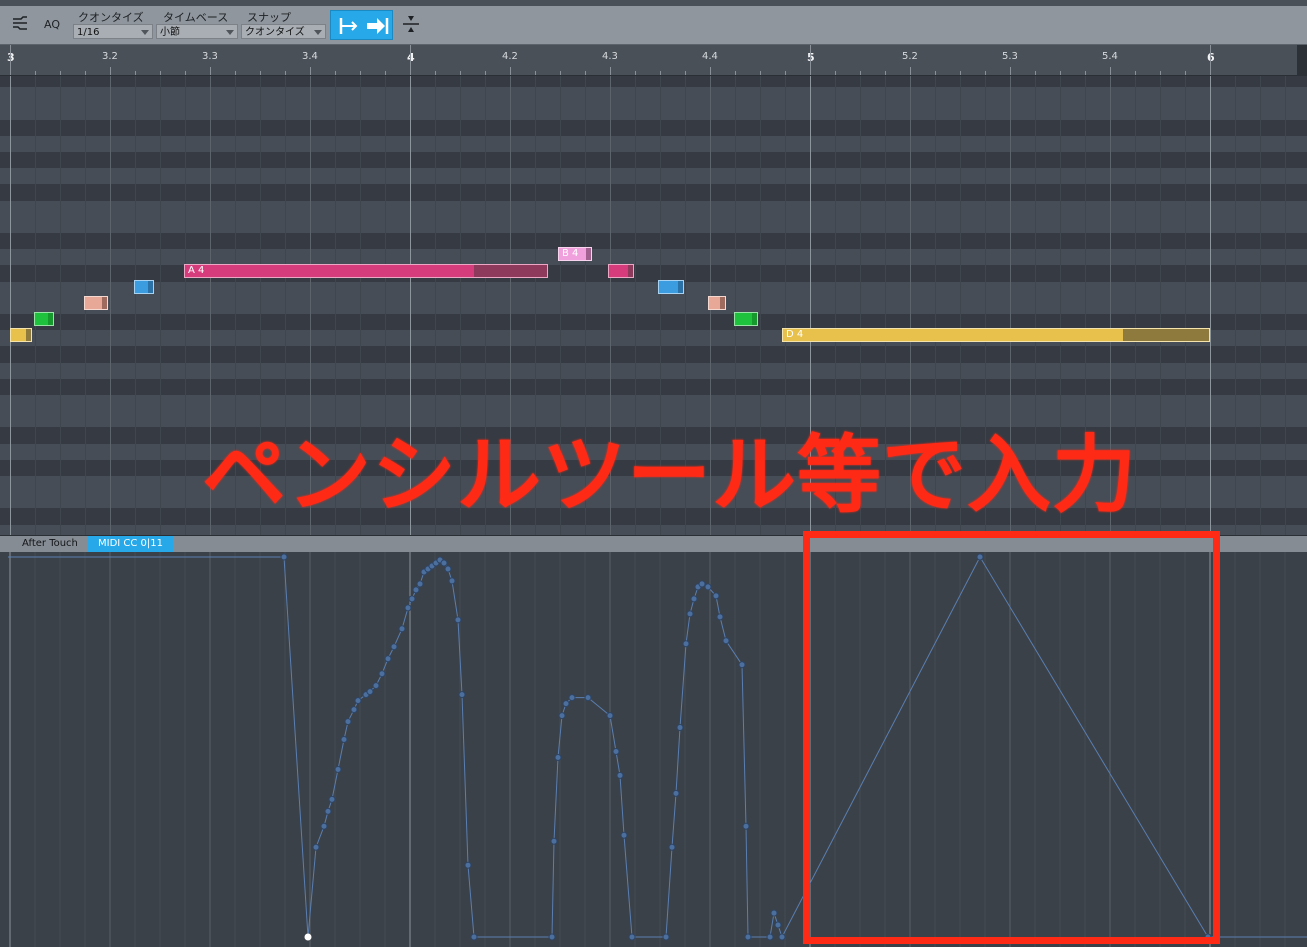 The width and height of the screenshot is (1307, 947). I want to click on quantize-dropdown: 1/16, so click(113, 31).